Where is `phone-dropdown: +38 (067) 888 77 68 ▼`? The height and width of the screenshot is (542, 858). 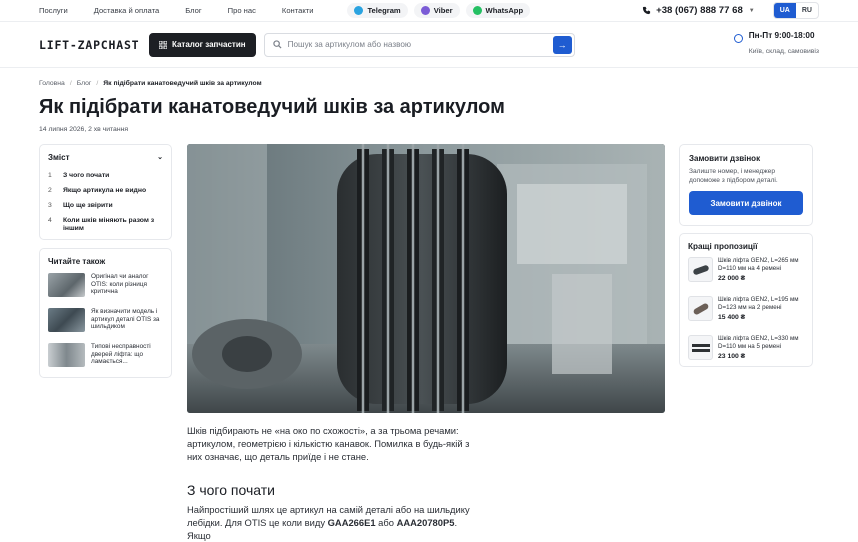 phone-dropdown: +38 (067) 888 77 68 ▼ is located at coordinates (698, 10).